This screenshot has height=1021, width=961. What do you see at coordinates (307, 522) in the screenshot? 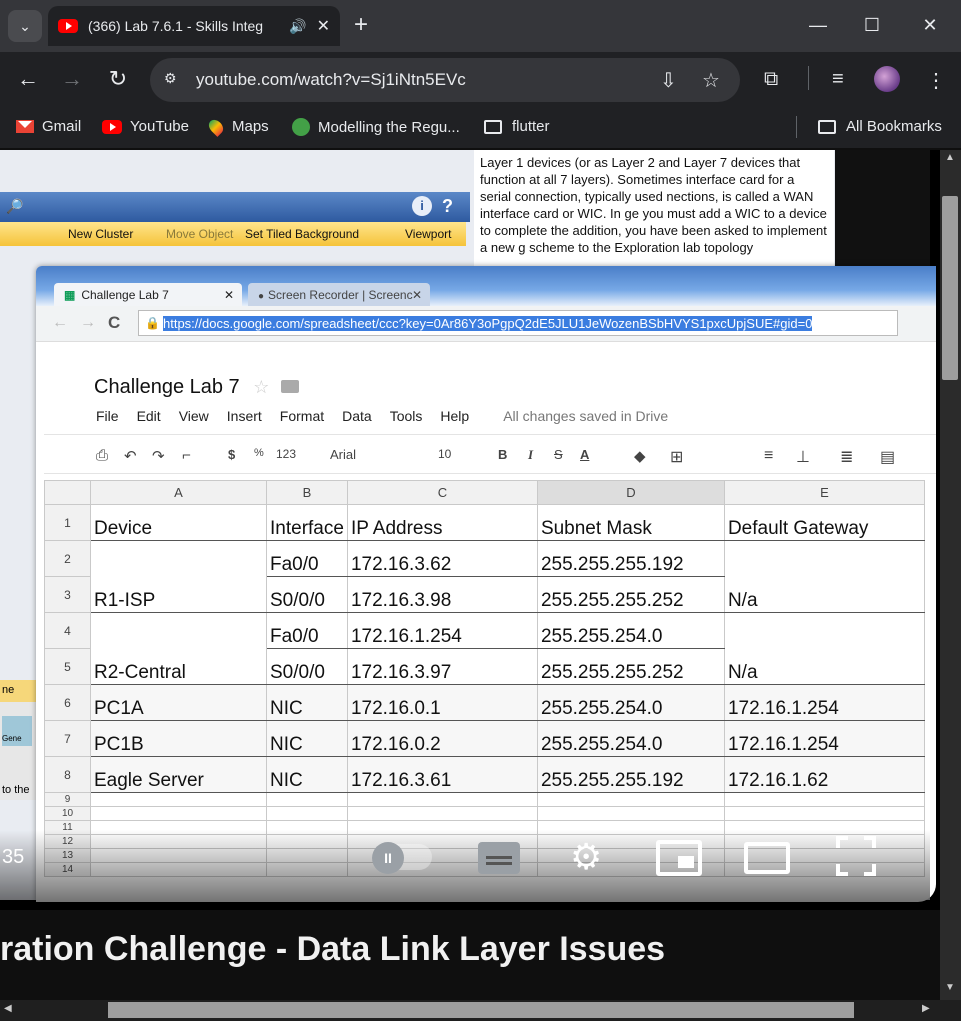
I see `table-cell: Interface` at bounding box center [307, 522].